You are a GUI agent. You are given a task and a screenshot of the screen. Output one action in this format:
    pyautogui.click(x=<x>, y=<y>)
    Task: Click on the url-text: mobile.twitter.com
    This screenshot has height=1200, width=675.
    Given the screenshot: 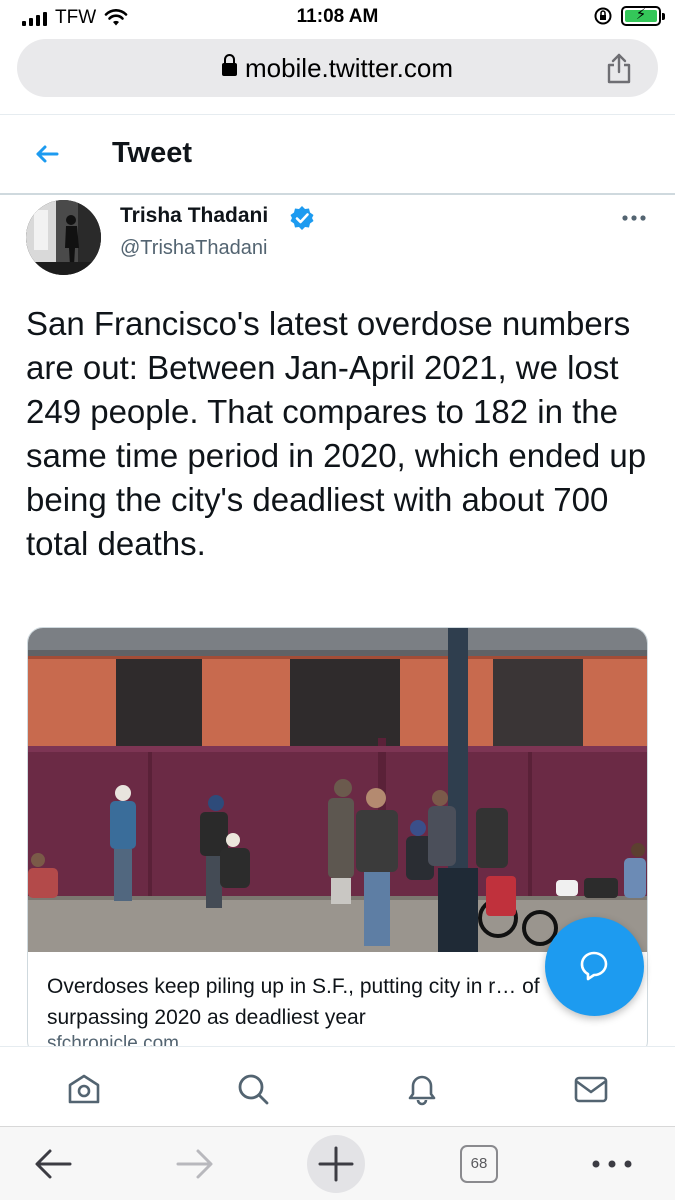 What is the action you would take?
    pyautogui.click(x=349, y=68)
    